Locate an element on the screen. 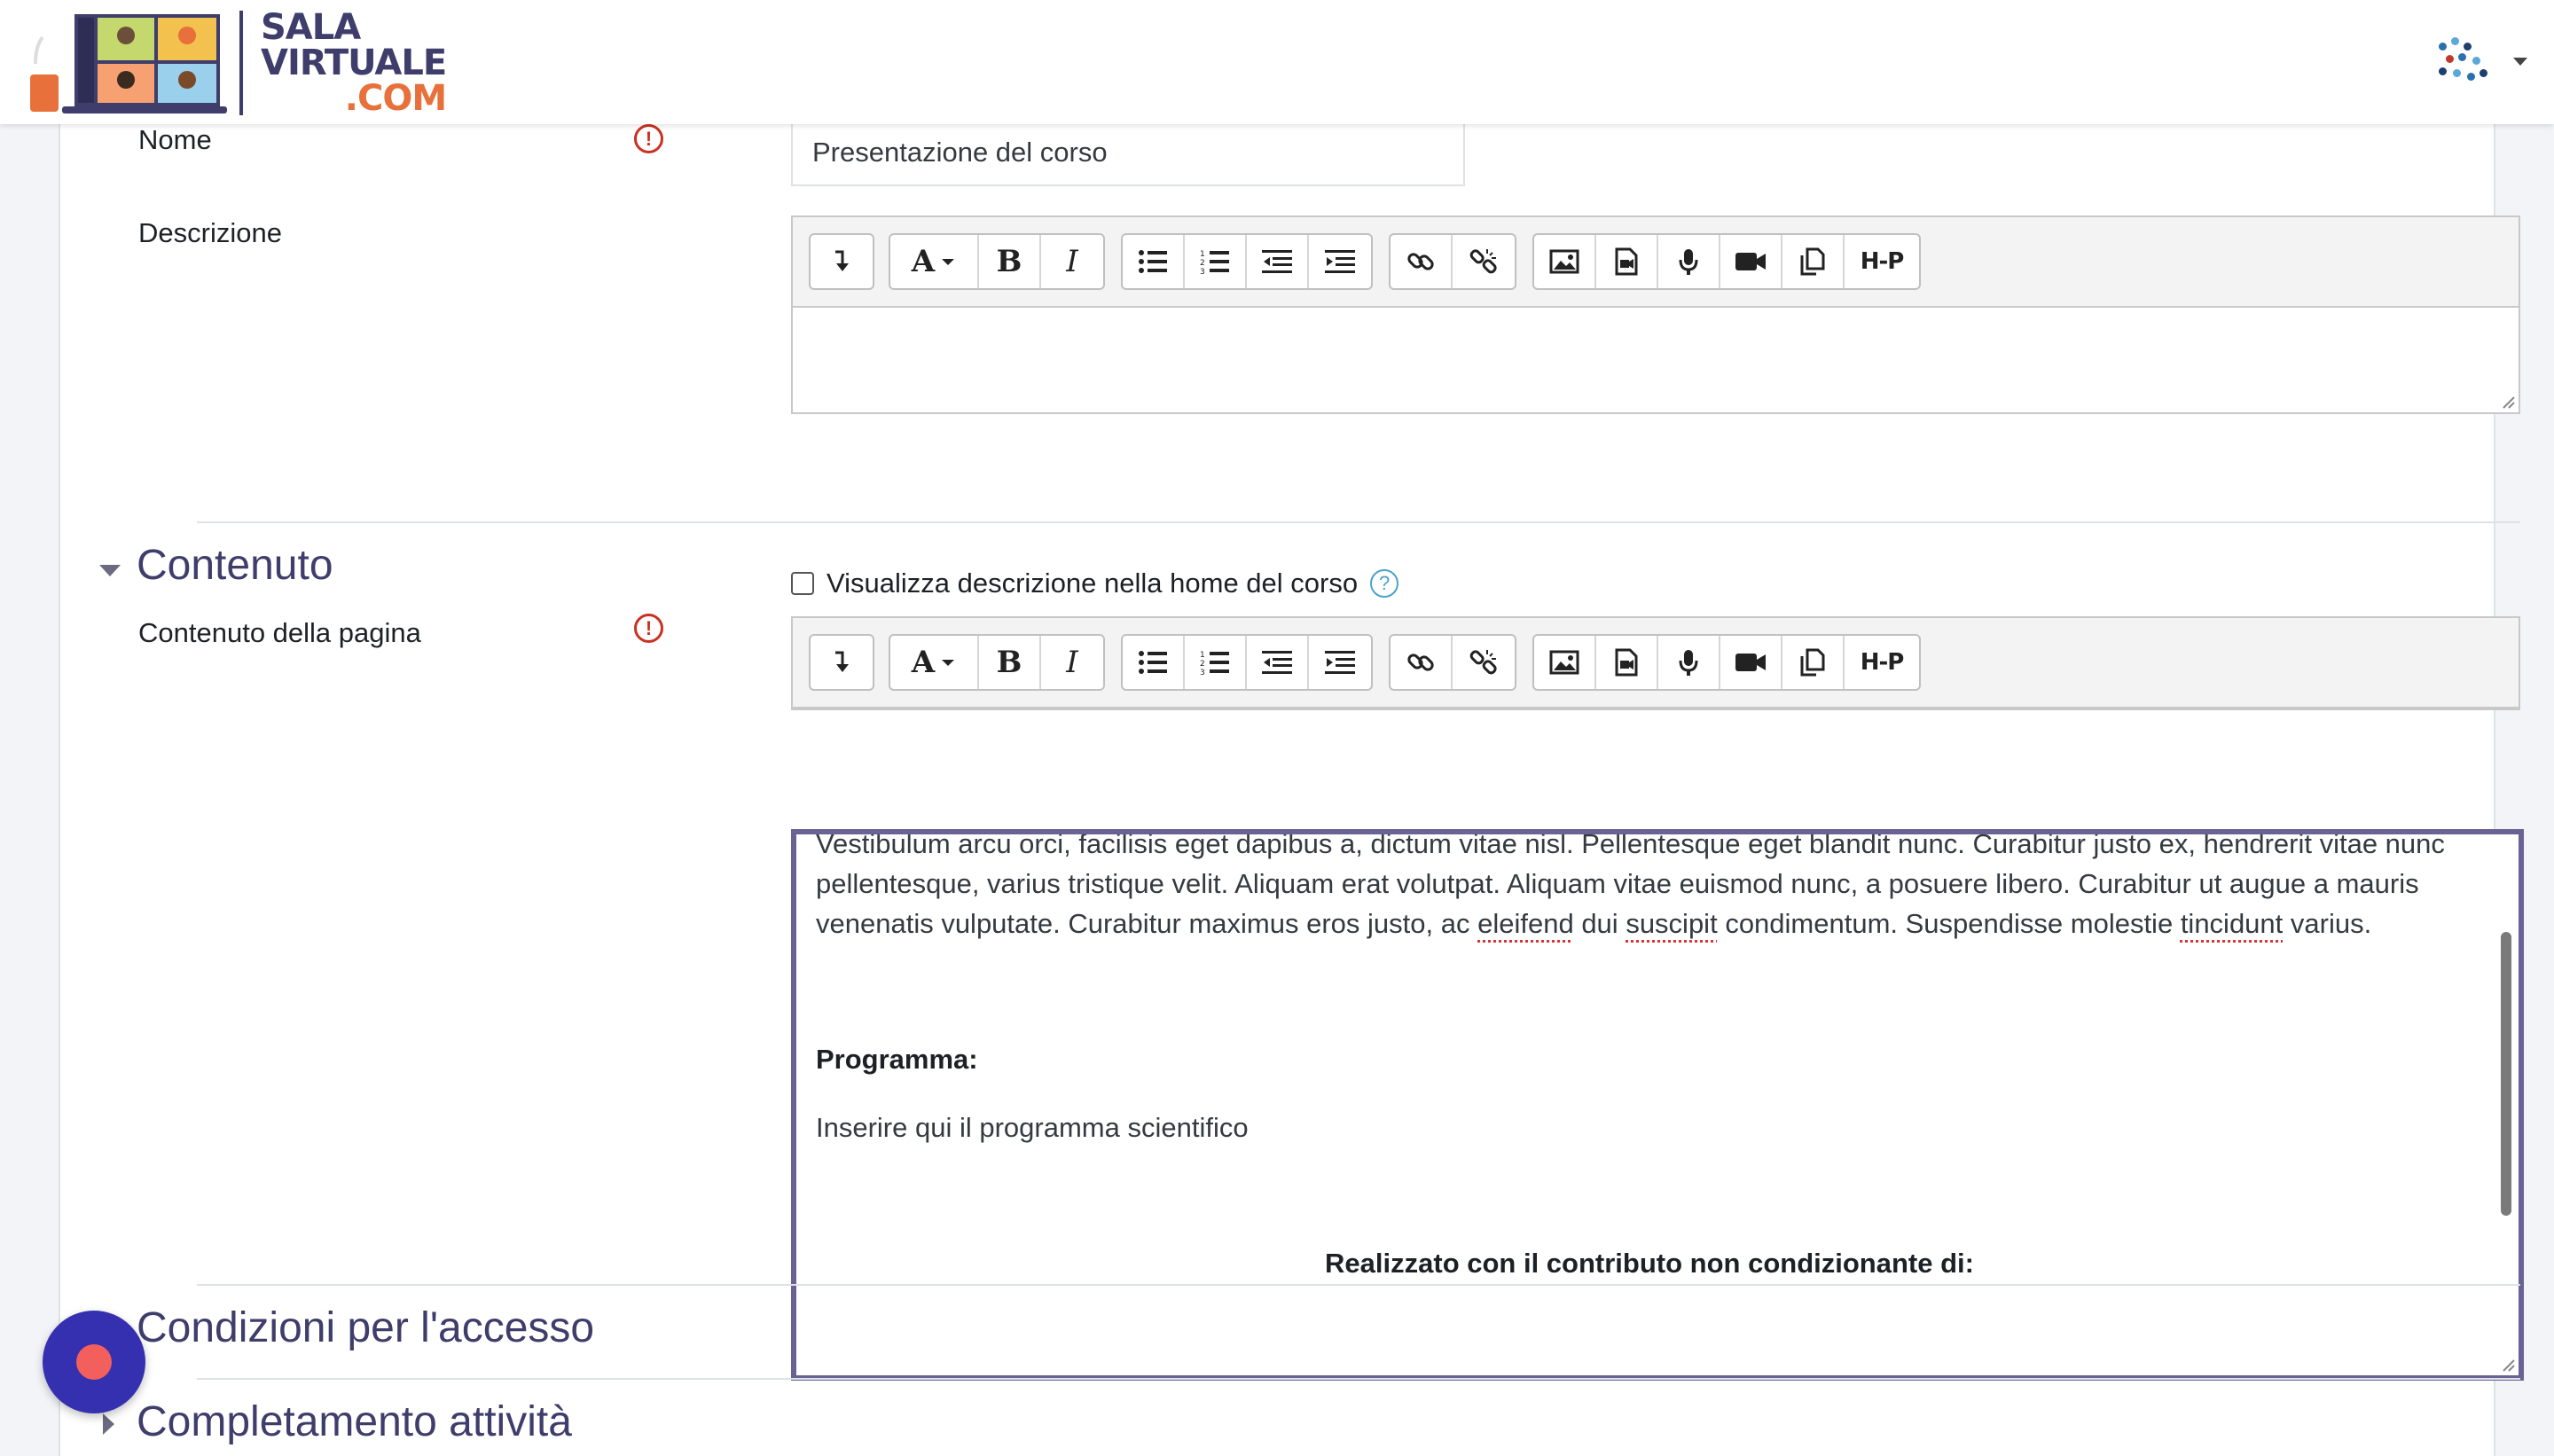 The height and width of the screenshot is (1456, 2554). misspelled-word: suscipit is located at coordinates (1671, 923).